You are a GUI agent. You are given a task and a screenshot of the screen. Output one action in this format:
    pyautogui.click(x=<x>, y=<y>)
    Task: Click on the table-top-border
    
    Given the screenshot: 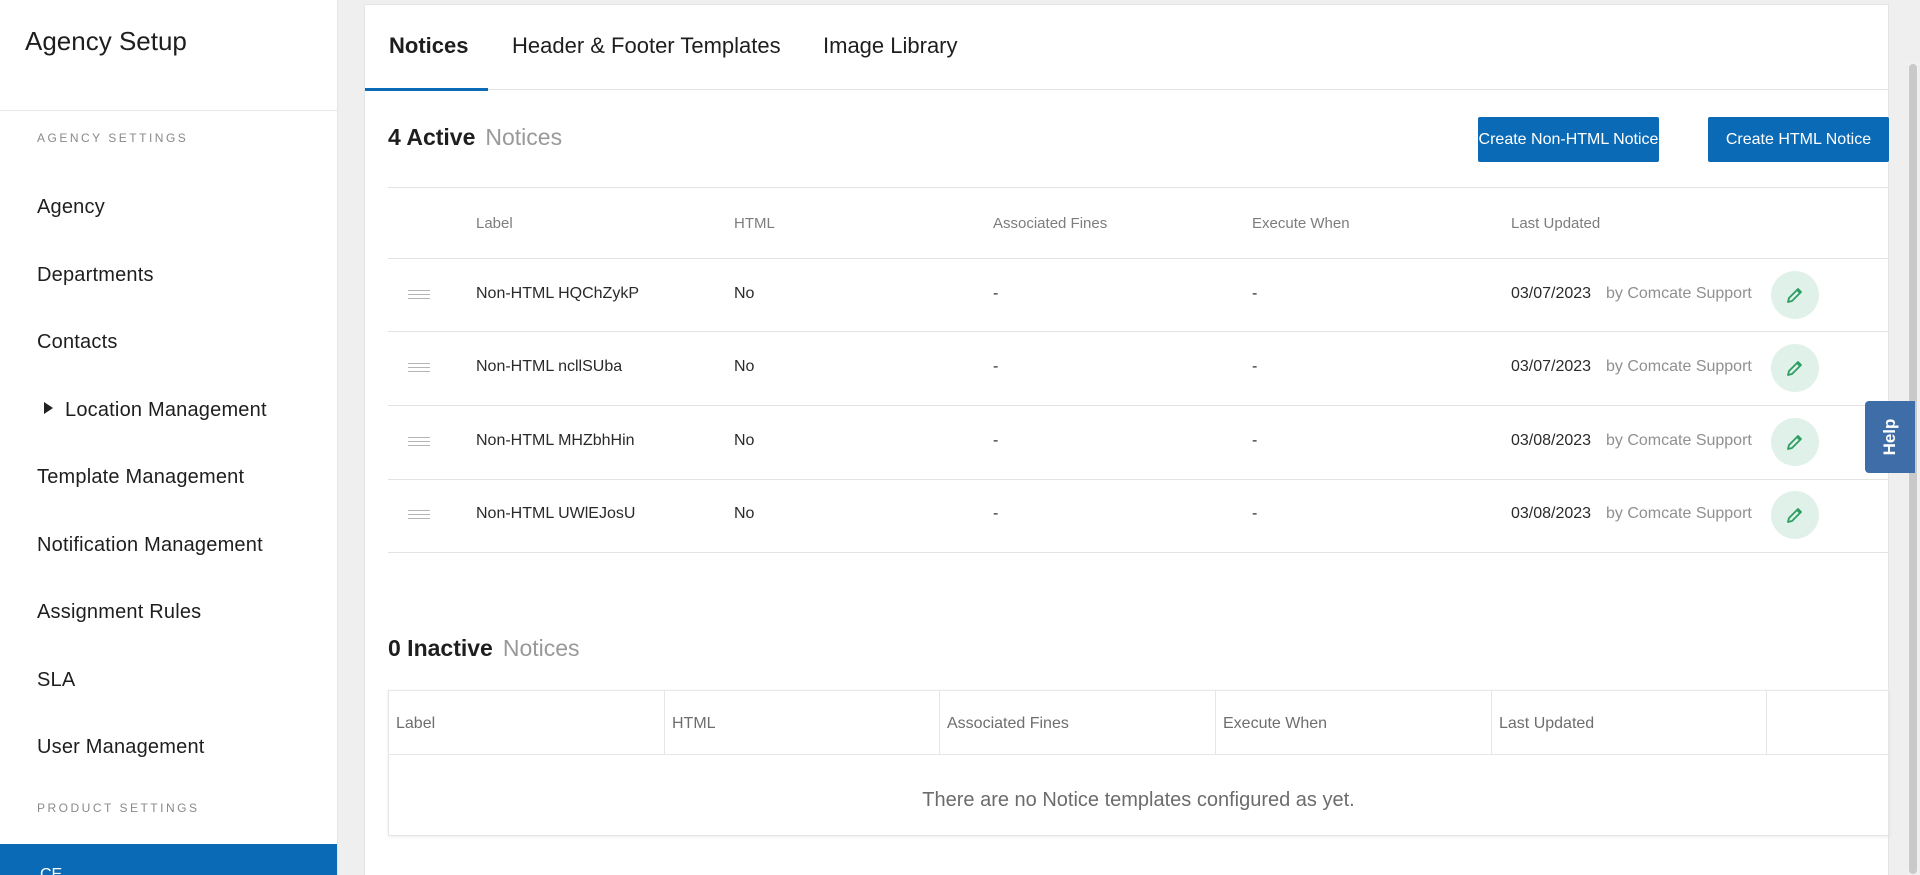 What is the action you would take?
    pyautogui.click(x=1138, y=187)
    